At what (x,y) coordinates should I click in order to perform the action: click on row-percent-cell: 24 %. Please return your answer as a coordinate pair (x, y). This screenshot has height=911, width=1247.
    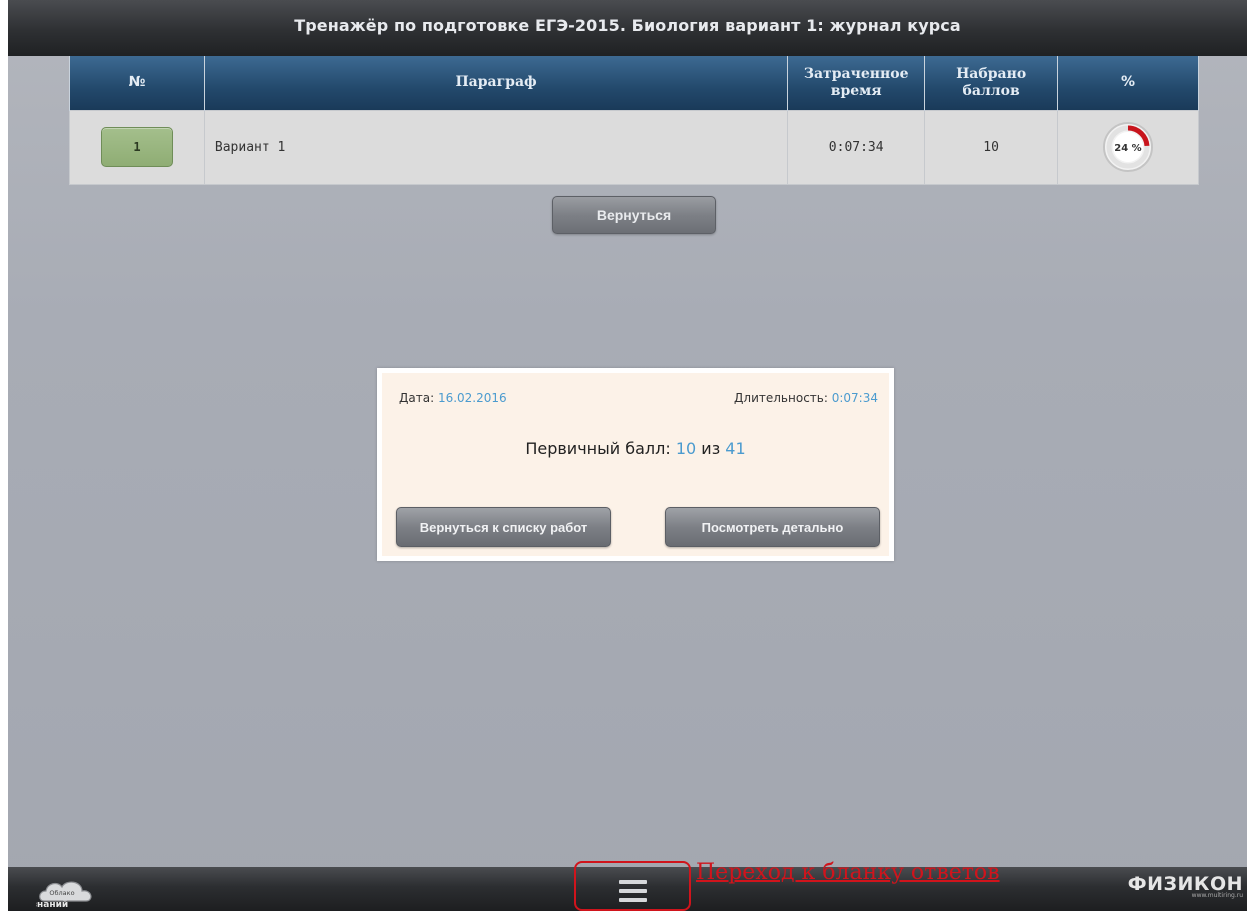
    Looking at the image, I should click on (1128, 147).